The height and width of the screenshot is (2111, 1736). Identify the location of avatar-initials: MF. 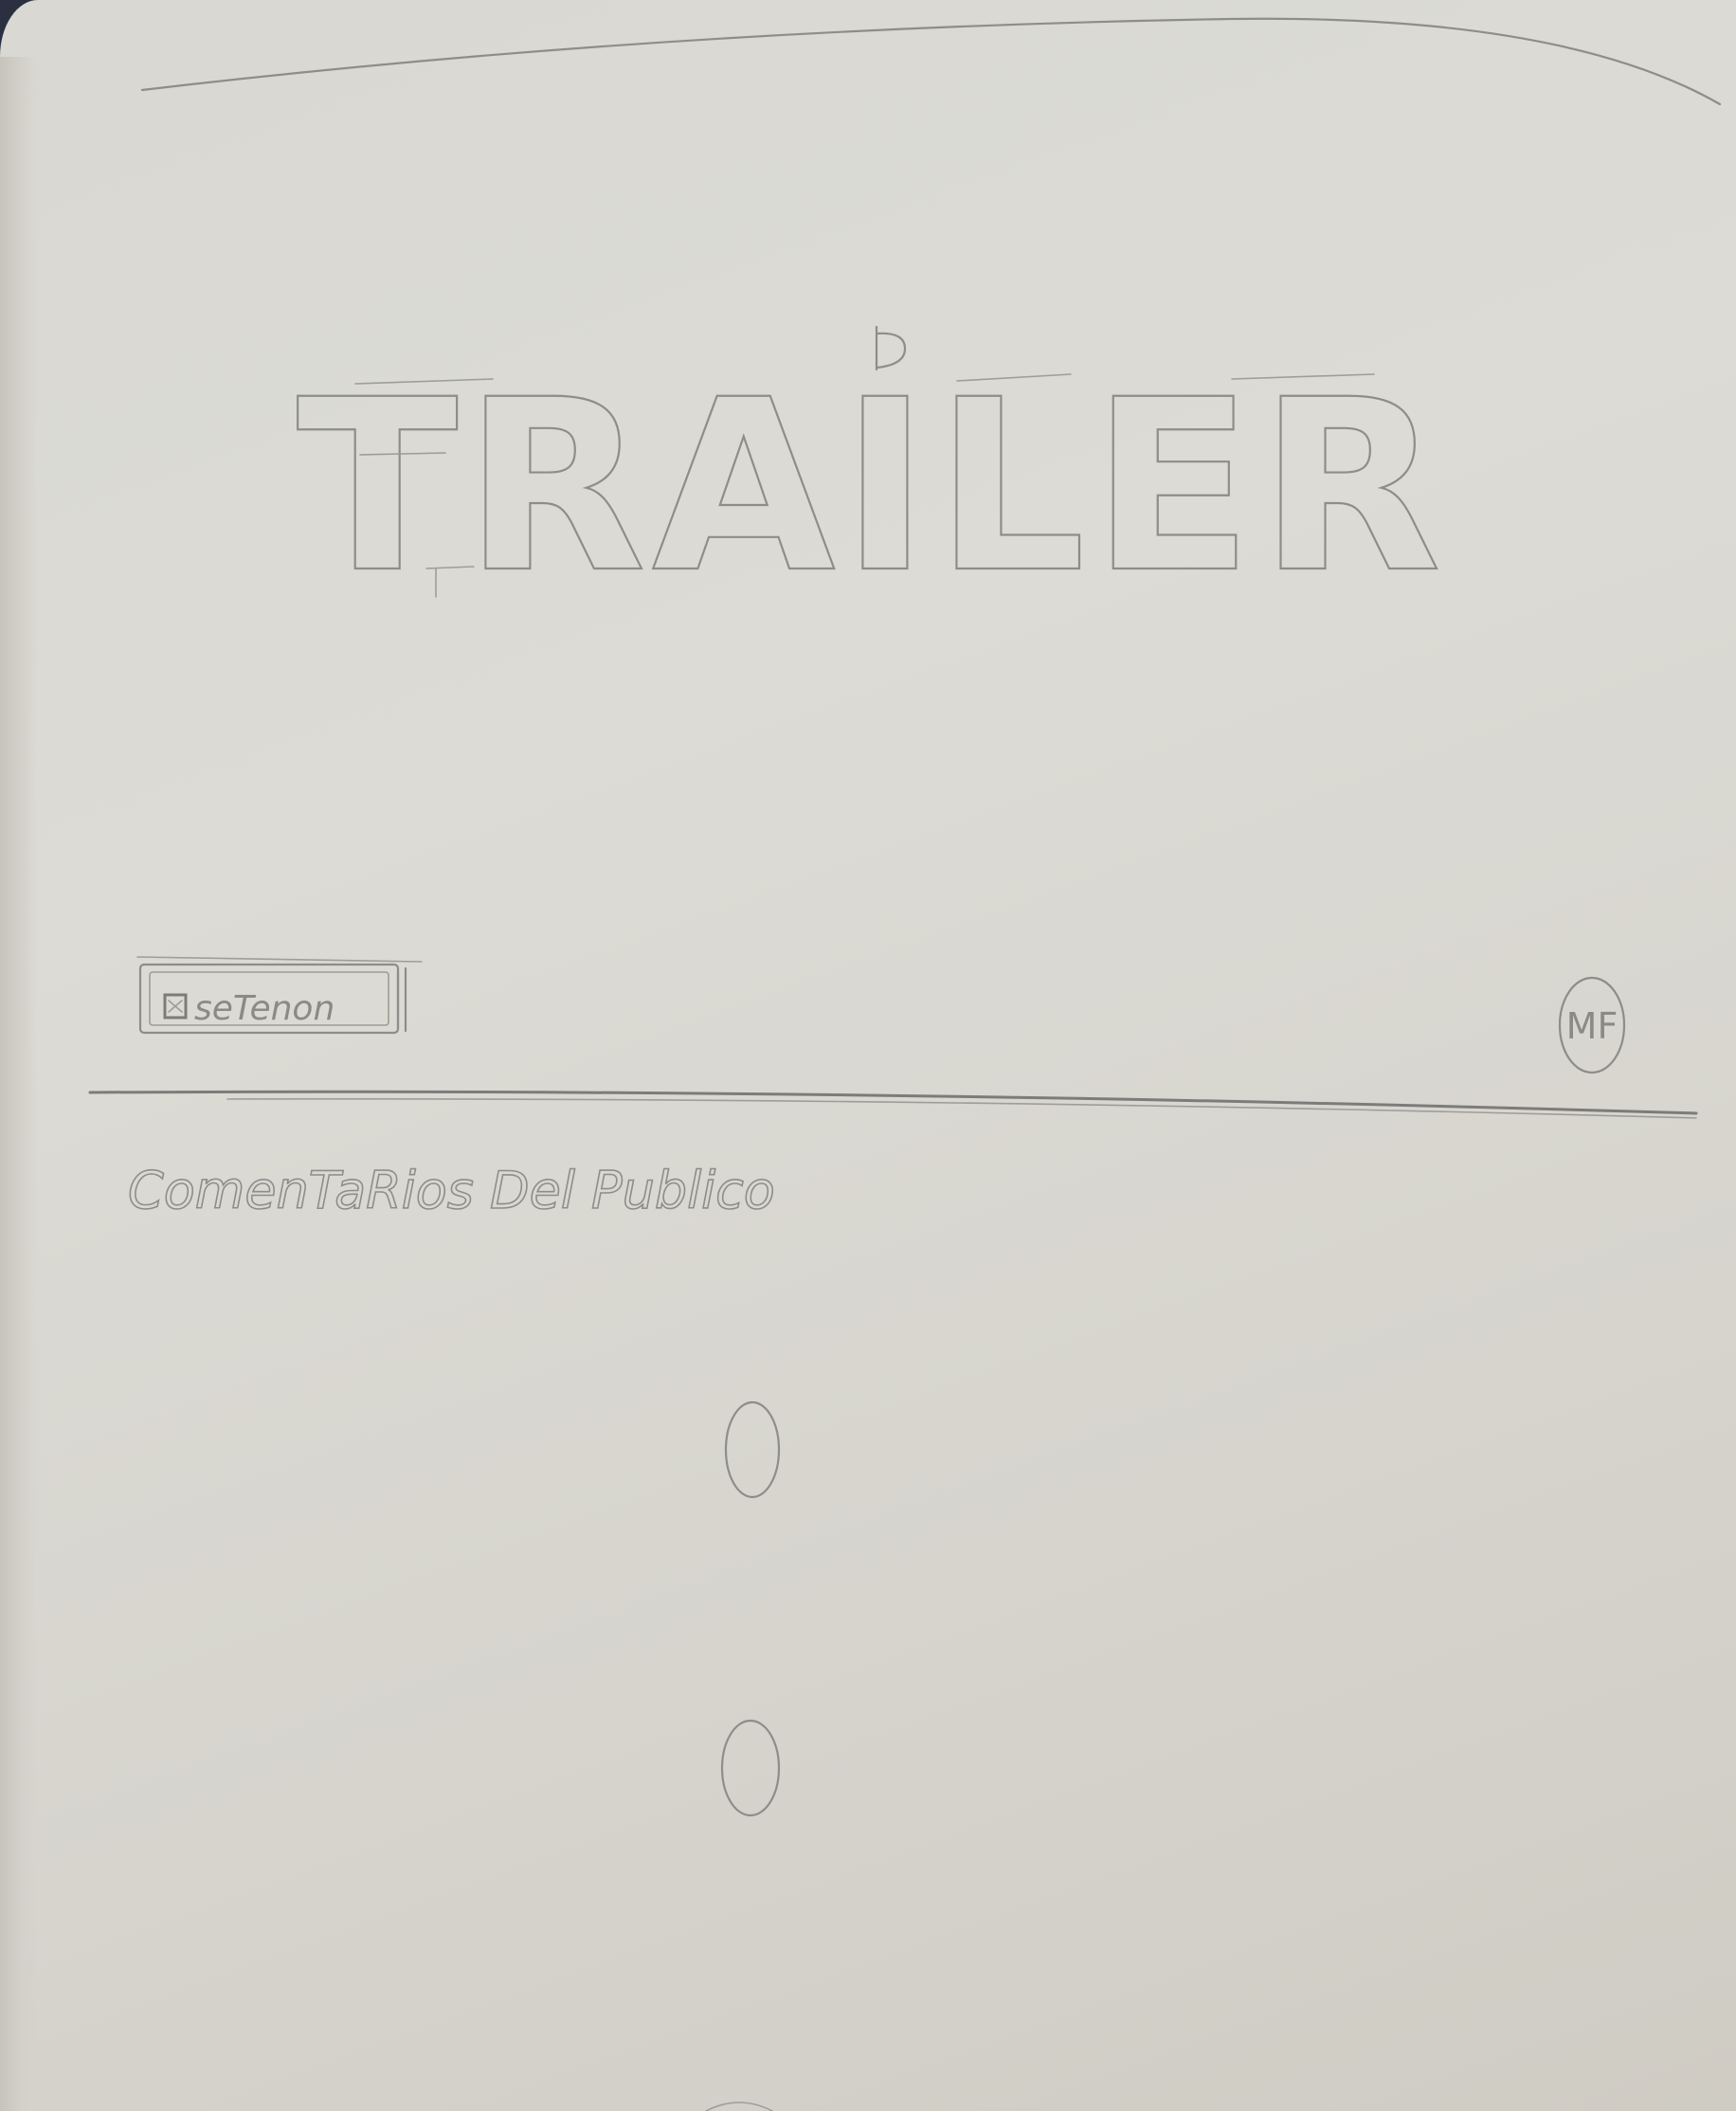
(1592, 1026).